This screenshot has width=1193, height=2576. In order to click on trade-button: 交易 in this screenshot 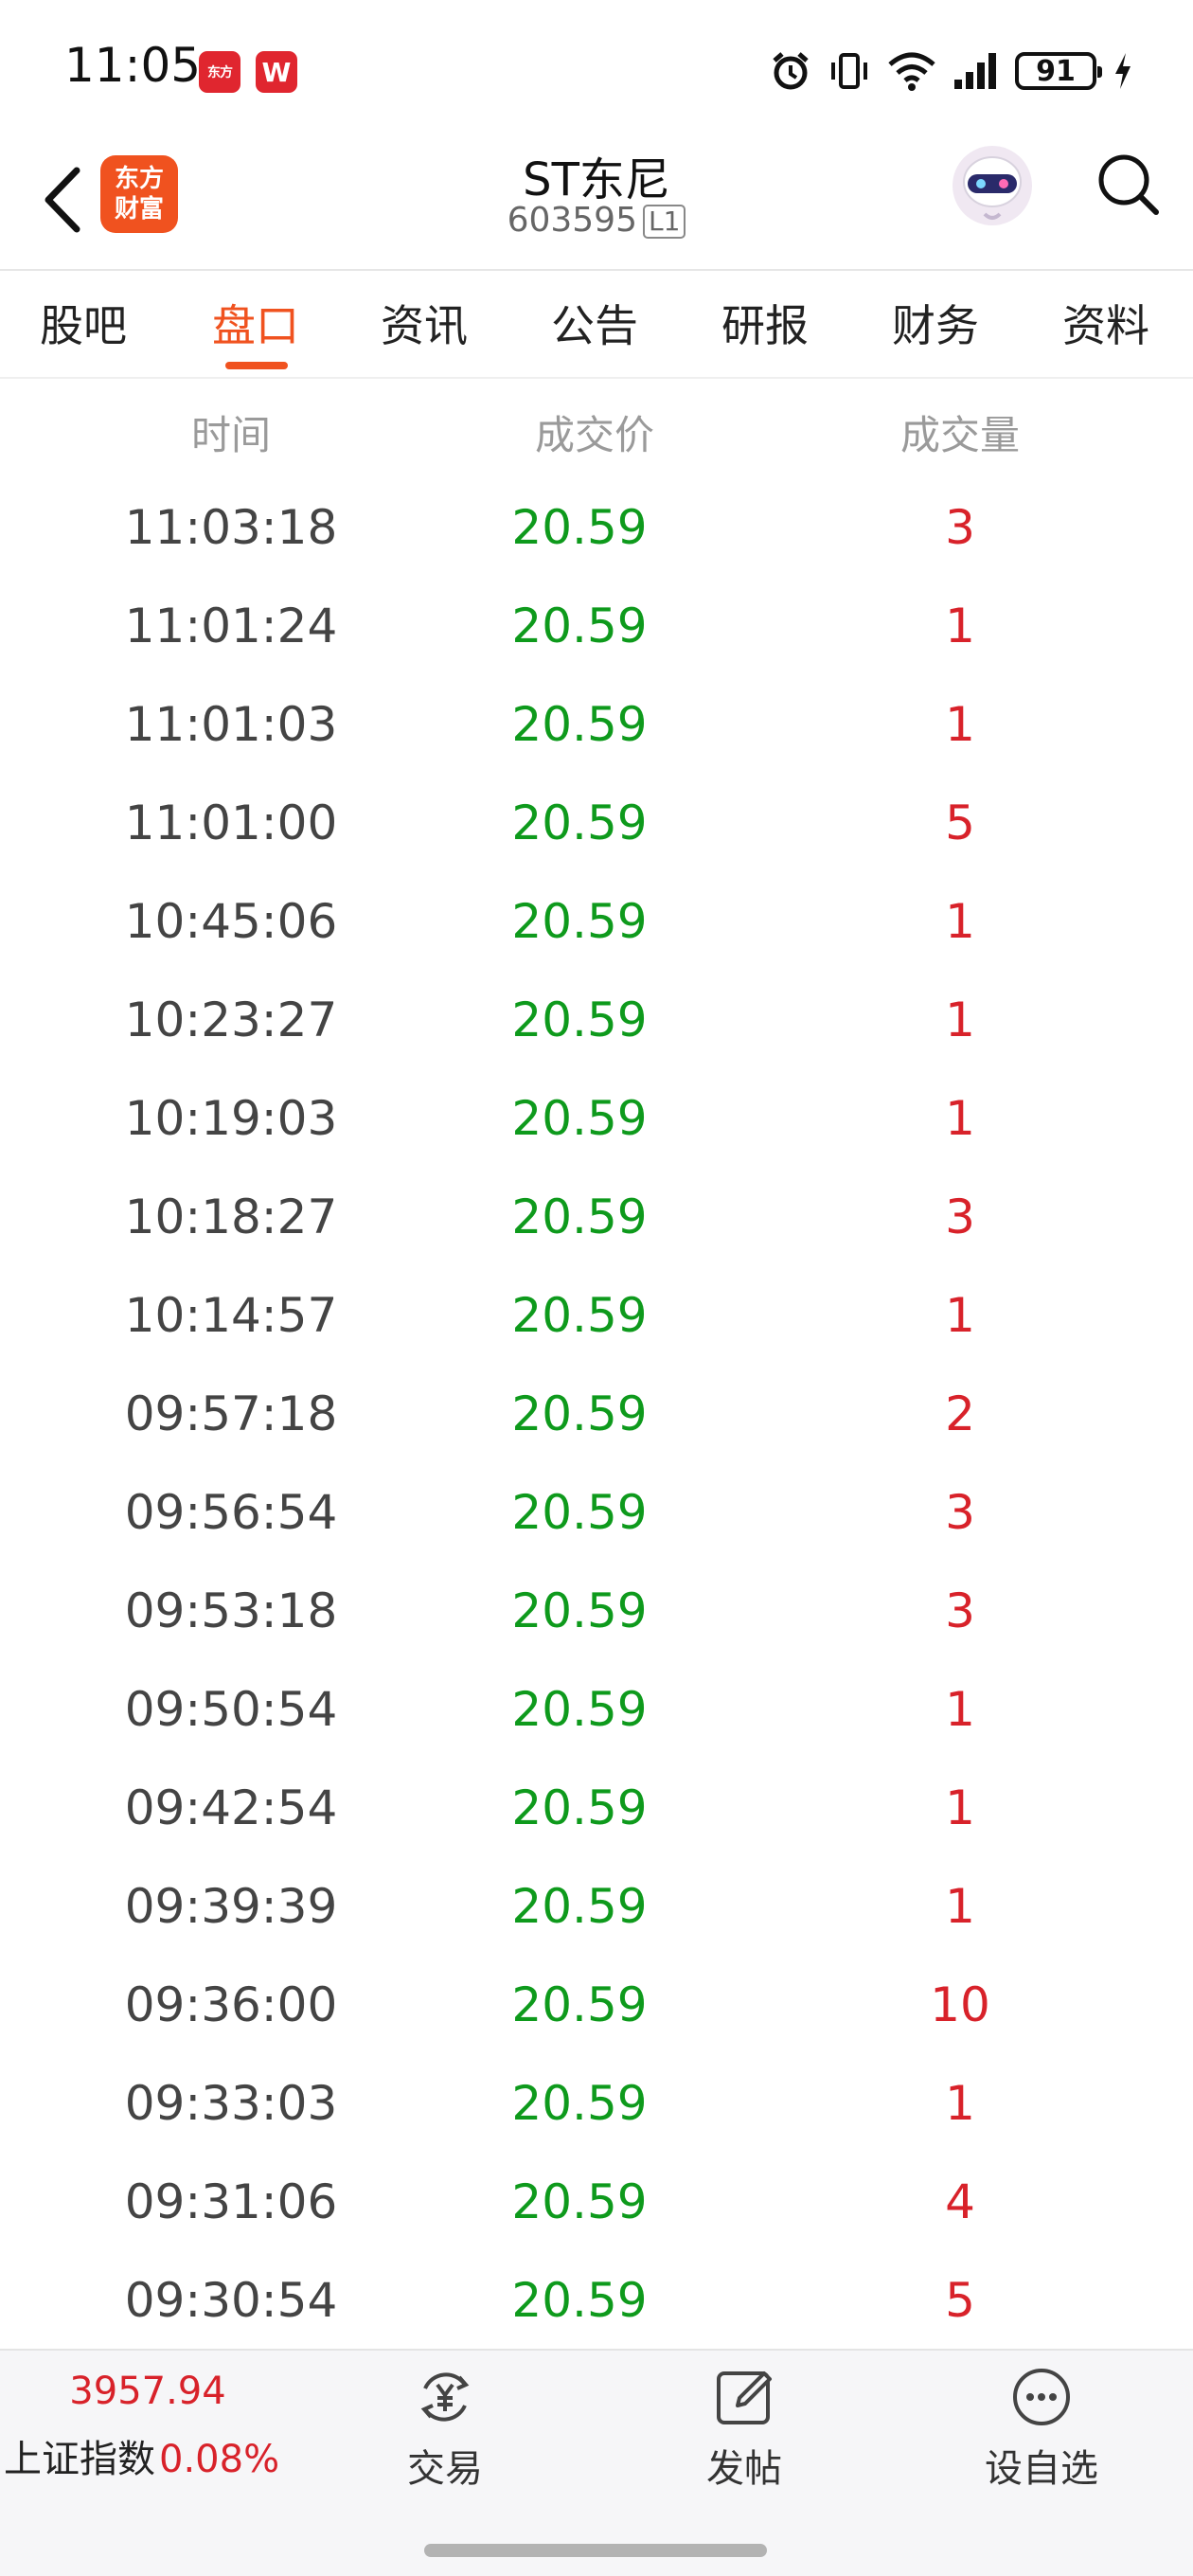, I will do `click(445, 2428)`.